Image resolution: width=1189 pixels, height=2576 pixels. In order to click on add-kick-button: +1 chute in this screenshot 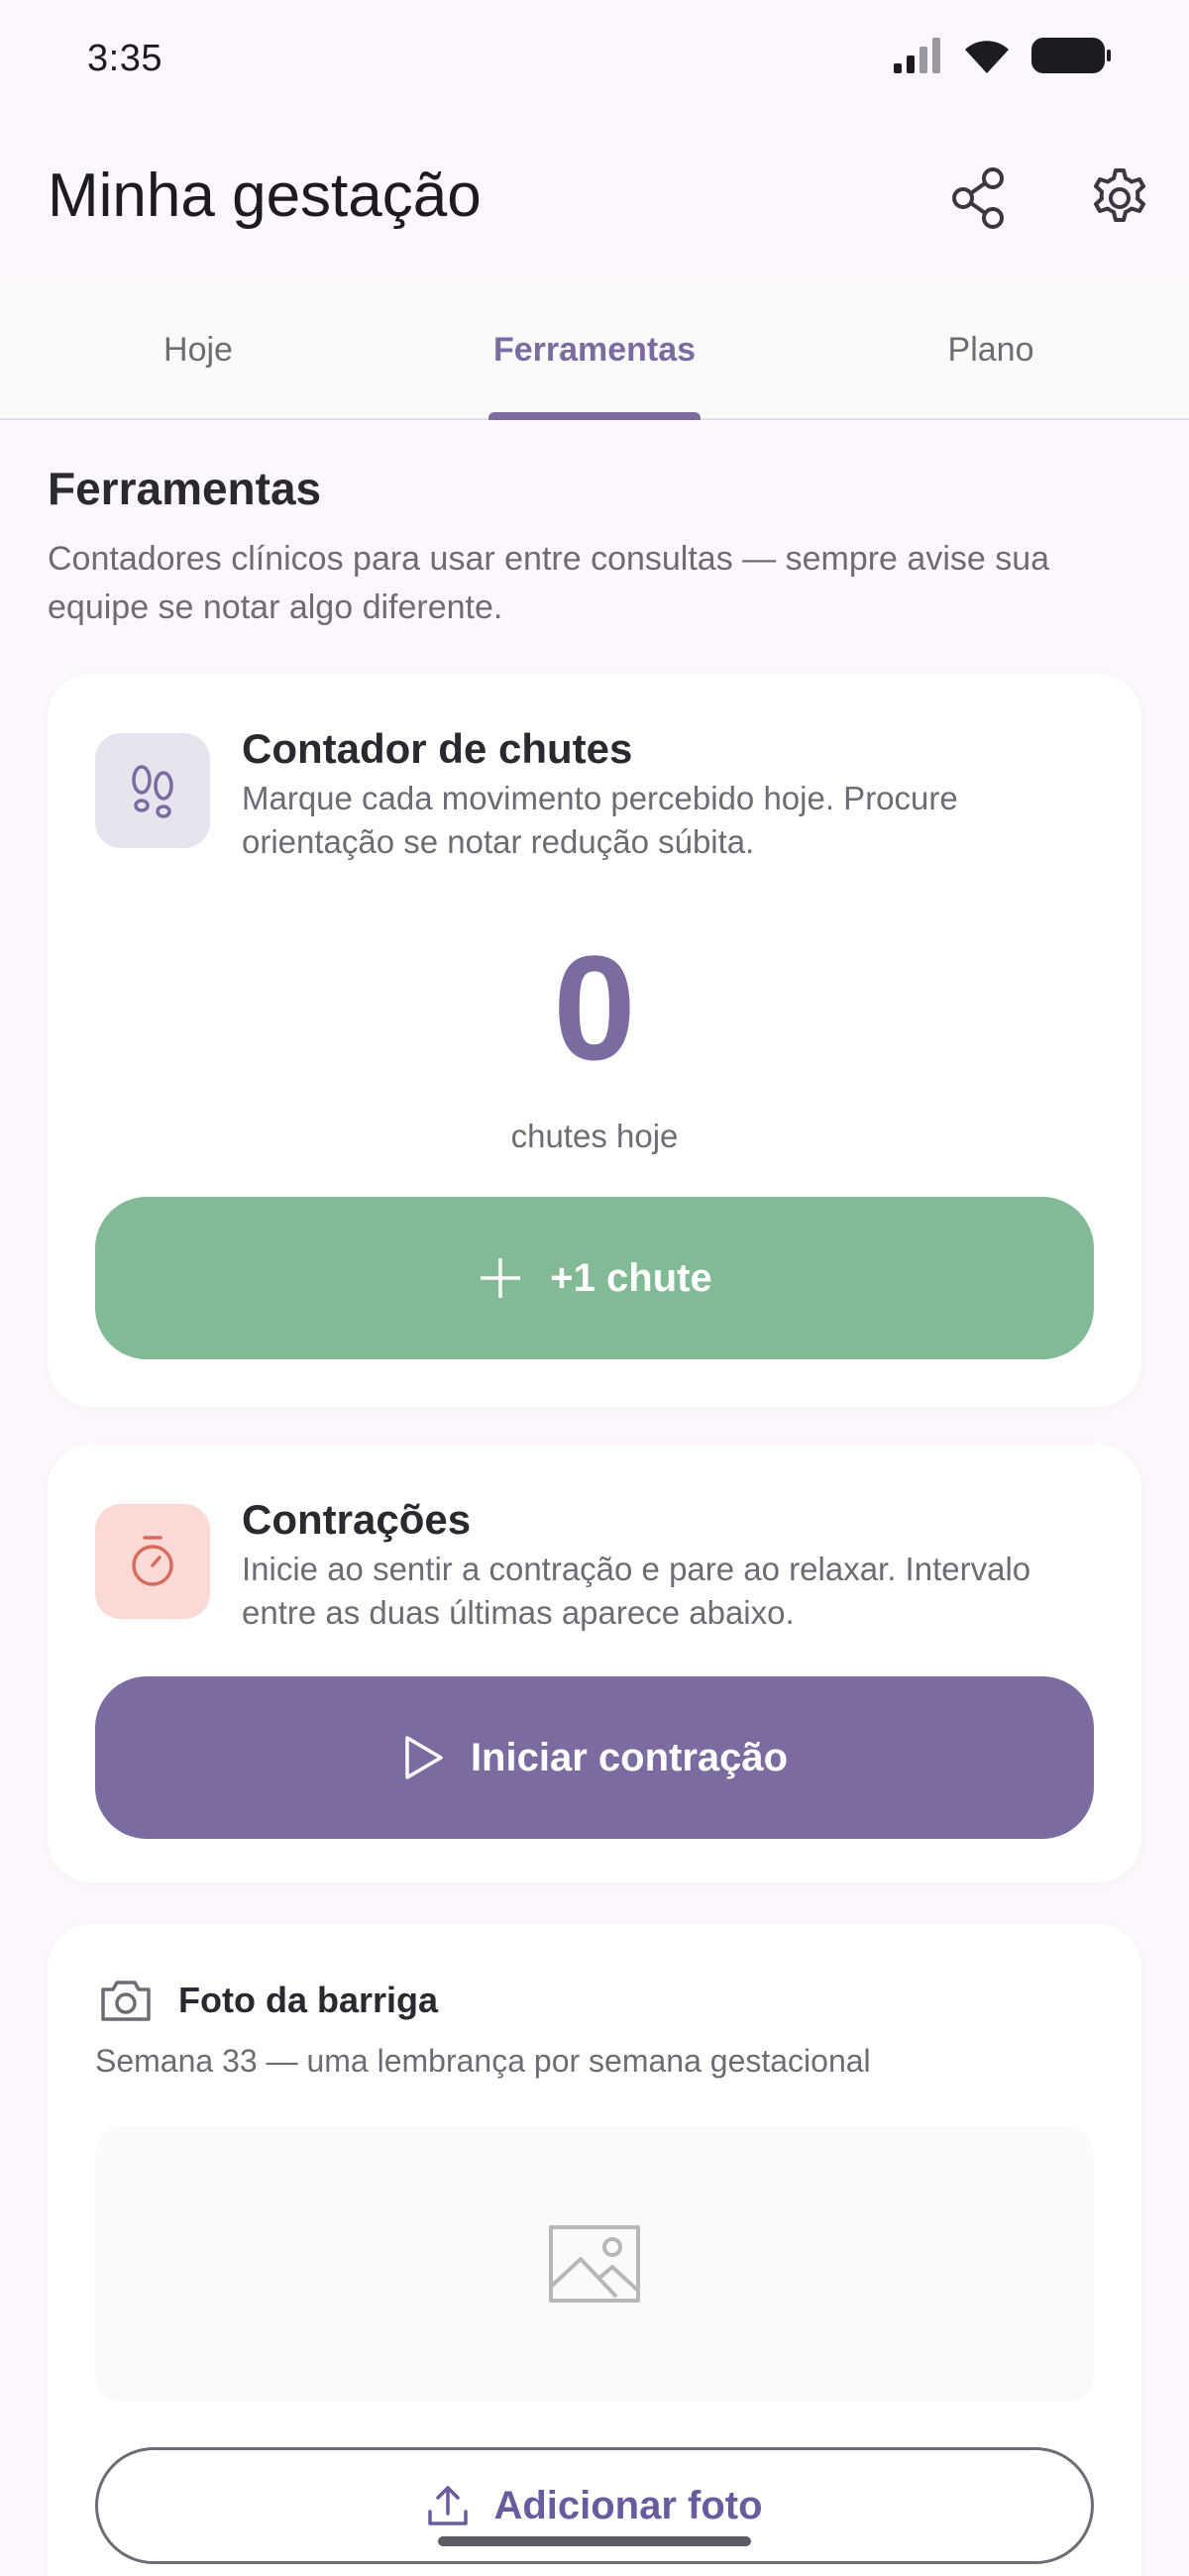, I will do `click(594, 1278)`.